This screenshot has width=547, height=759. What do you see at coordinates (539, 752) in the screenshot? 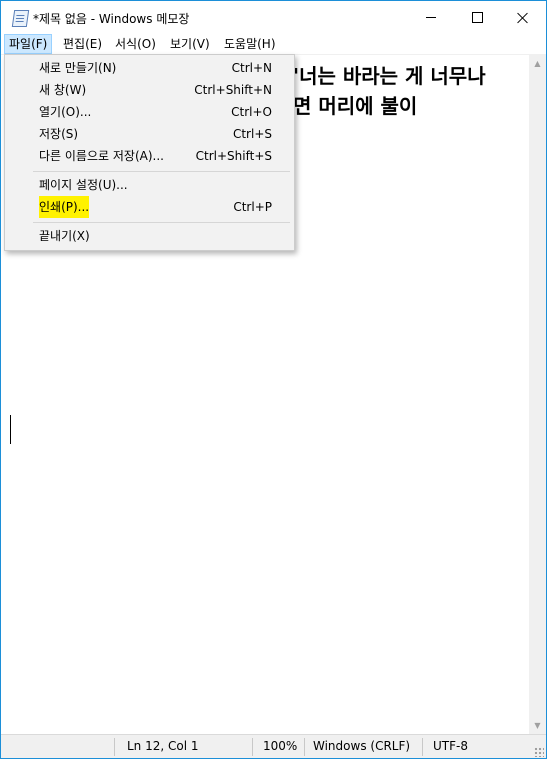
I see `resize-grip-icon` at bounding box center [539, 752].